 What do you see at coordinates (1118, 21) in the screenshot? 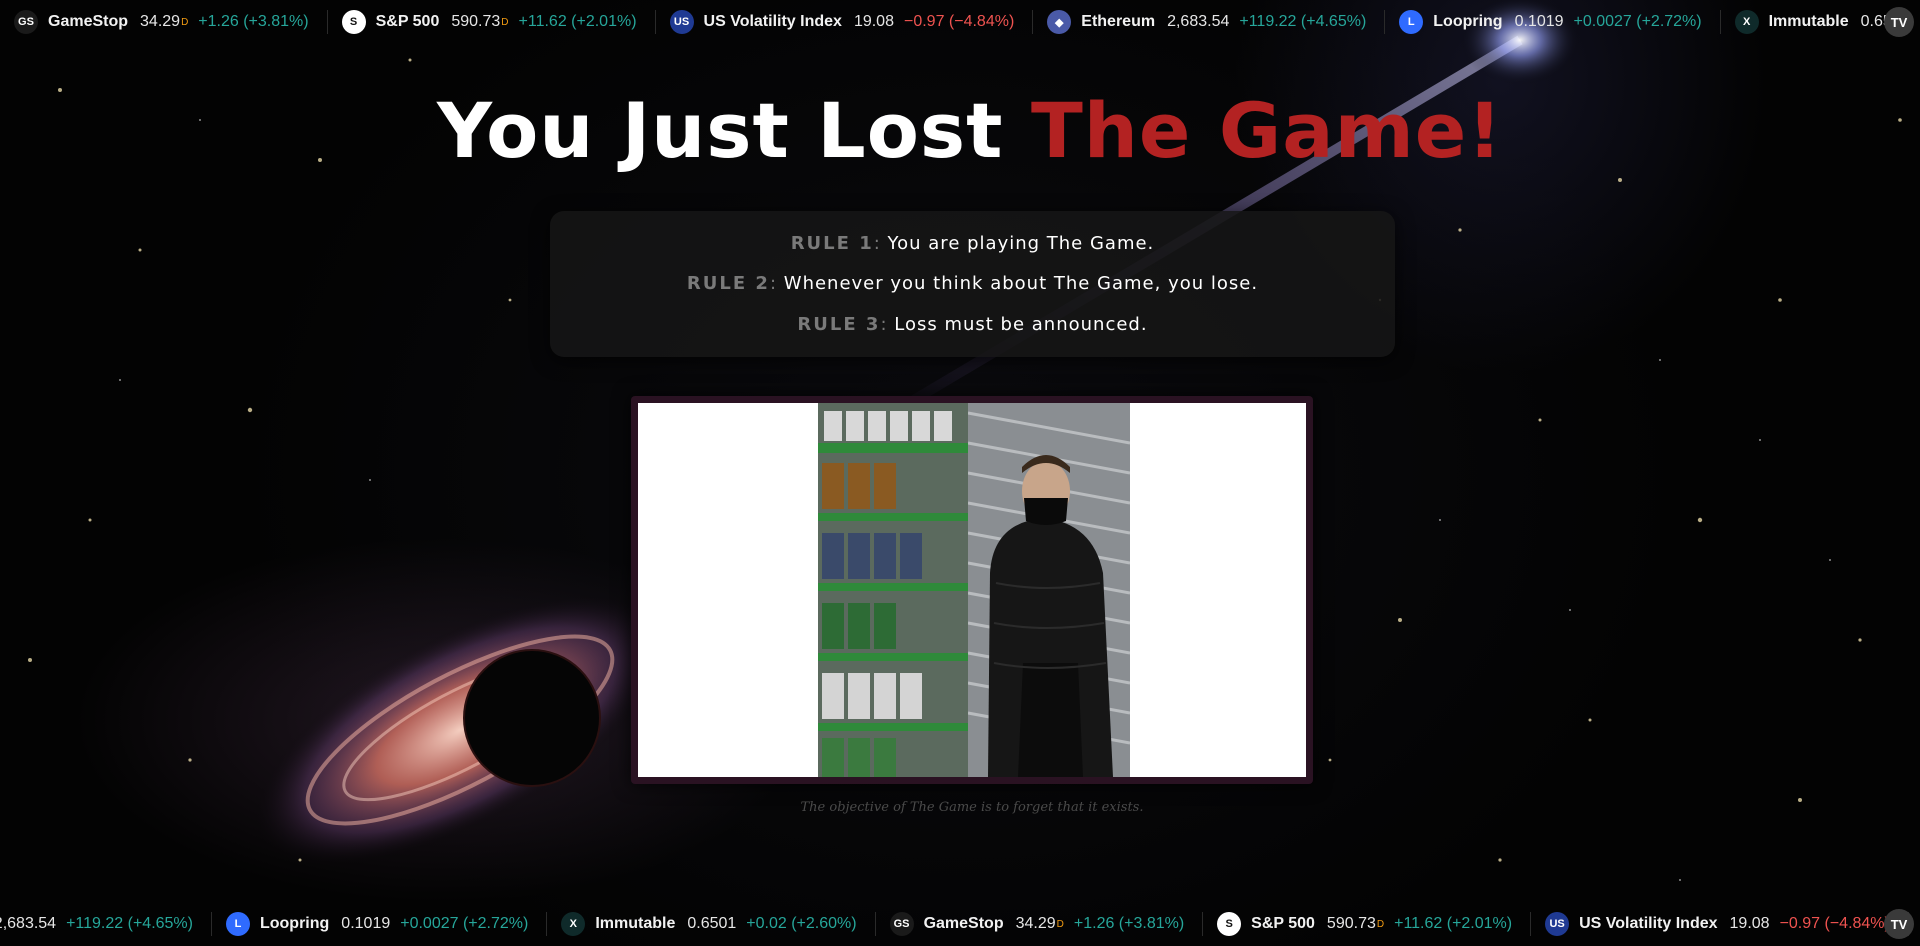
I see `symbol-name: Ethereum` at bounding box center [1118, 21].